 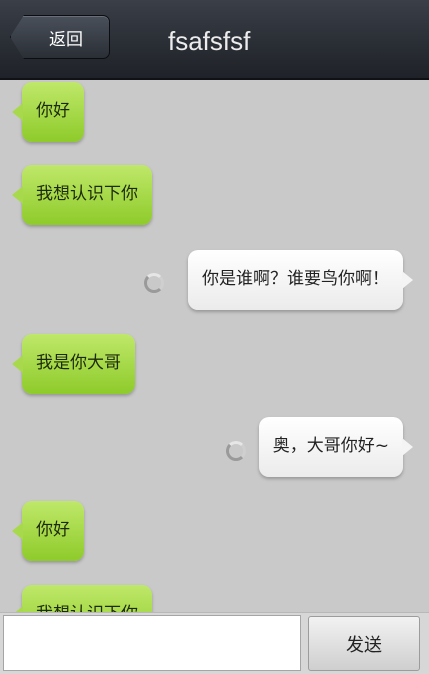 I want to click on message-text: 你是谁啊？谁要鸟你啊！, so click(x=295, y=279).